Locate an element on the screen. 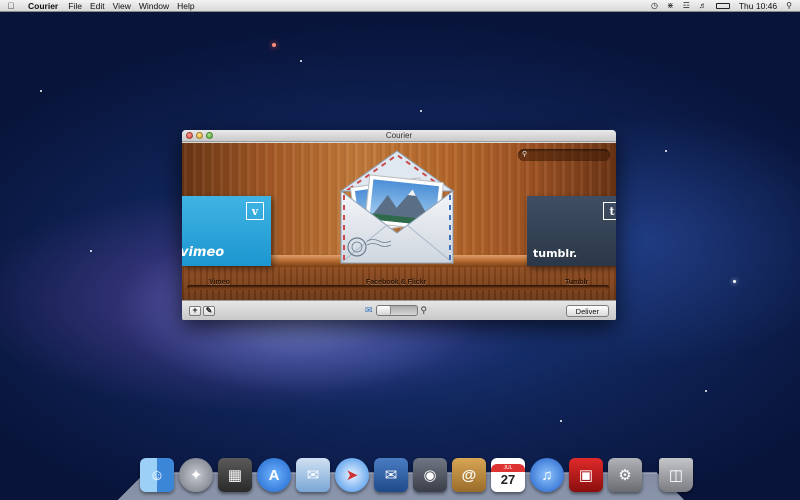  courier-icon: ✉ is located at coordinates (391, 475).